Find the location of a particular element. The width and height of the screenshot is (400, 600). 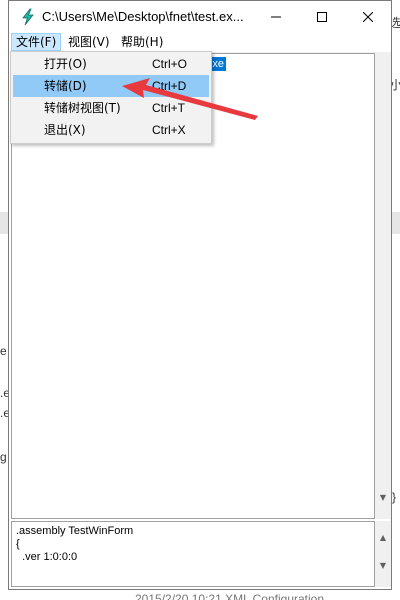

menu-item-shortcut: Ctrl+T is located at coordinates (168, 108).